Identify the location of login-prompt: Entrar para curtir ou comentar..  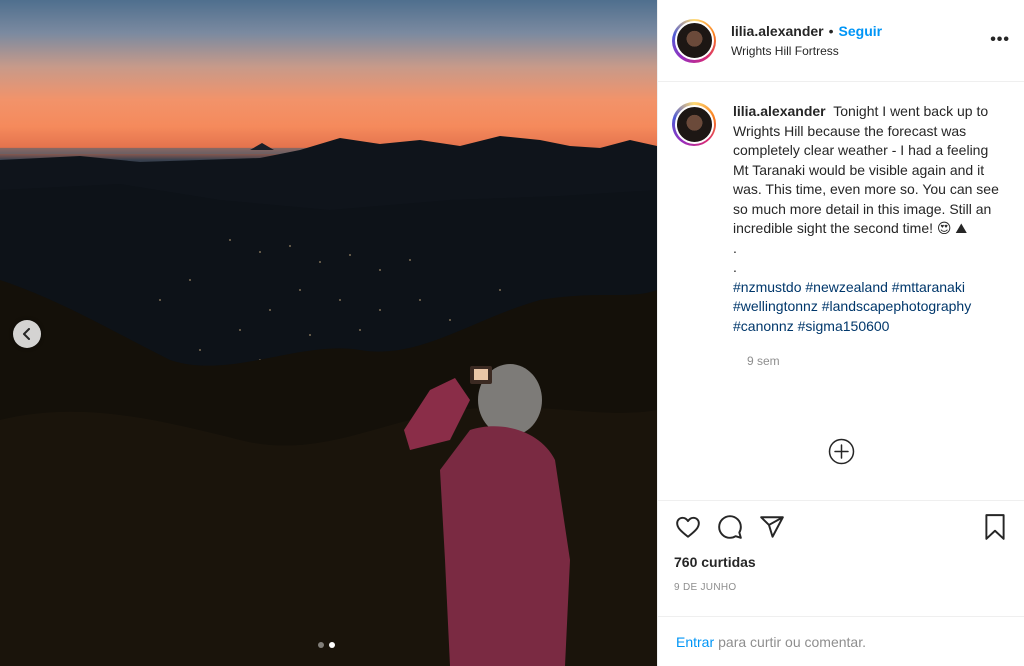
(841, 641).